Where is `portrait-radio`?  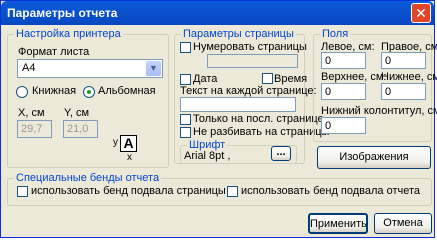 portrait-radio is located at coordinates (22, 92).